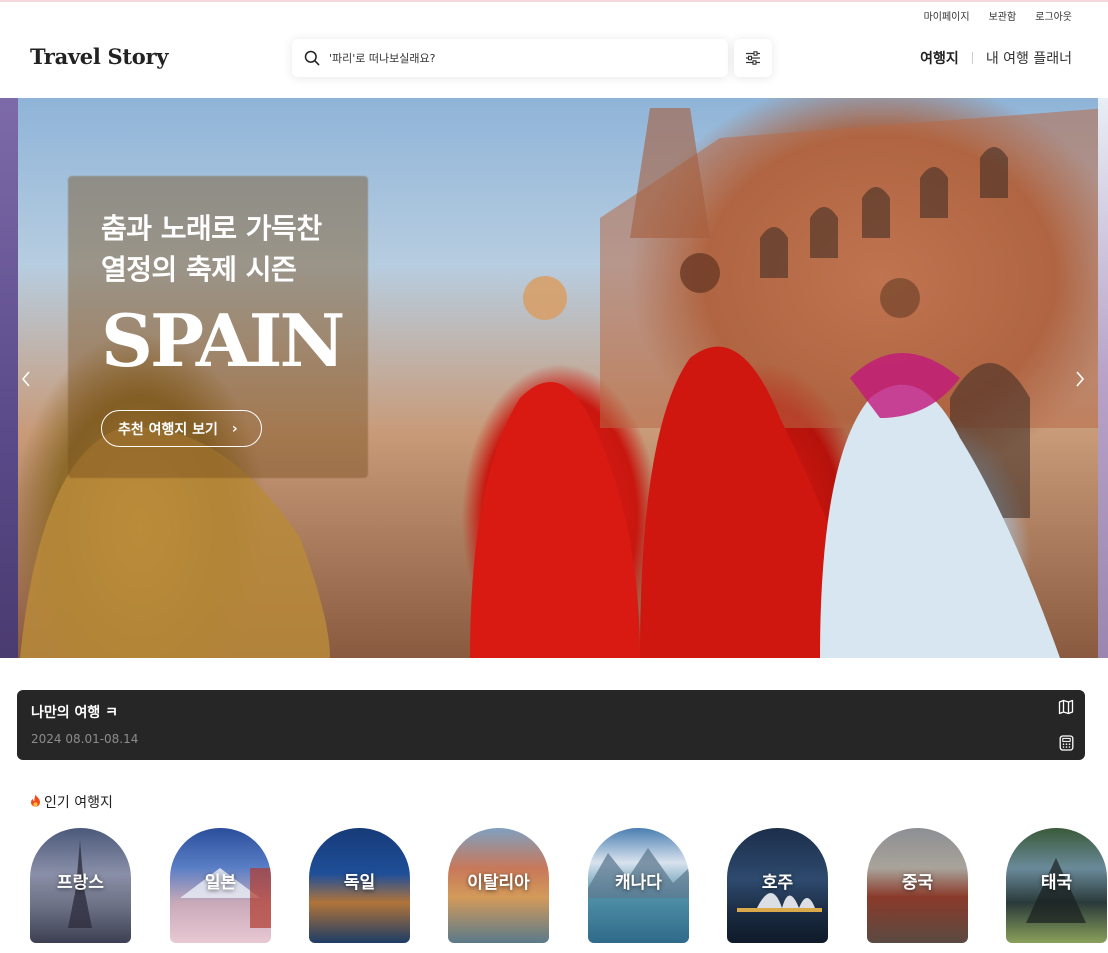 This screenshot has height=953, width=1108. Describe the element at coordinates (223, 340) in the screenshot. I see `hero-country: SPAIN` at that location.